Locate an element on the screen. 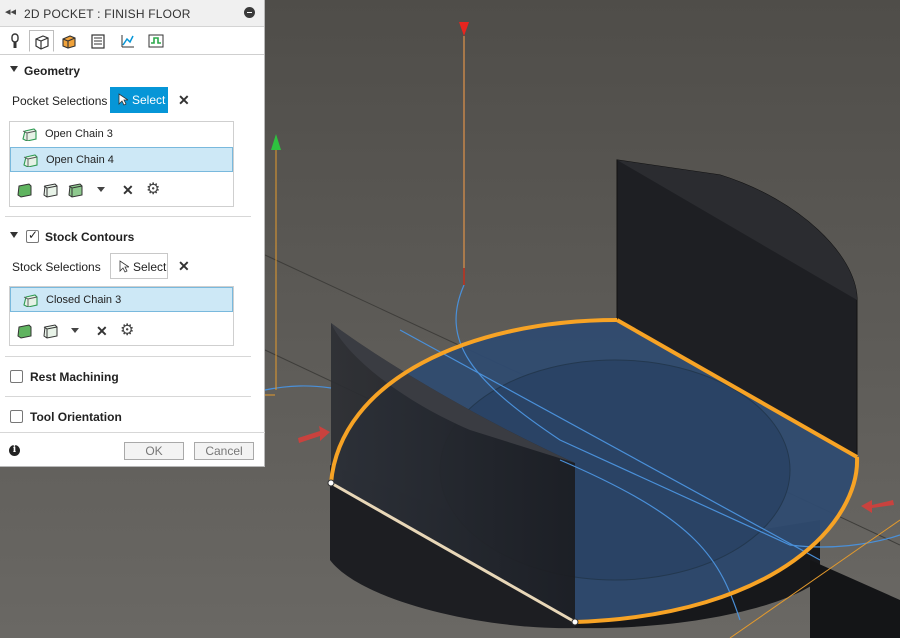 This screenshot has height=638, width=900. chain-select-icon is located at coordinates (75, 189).